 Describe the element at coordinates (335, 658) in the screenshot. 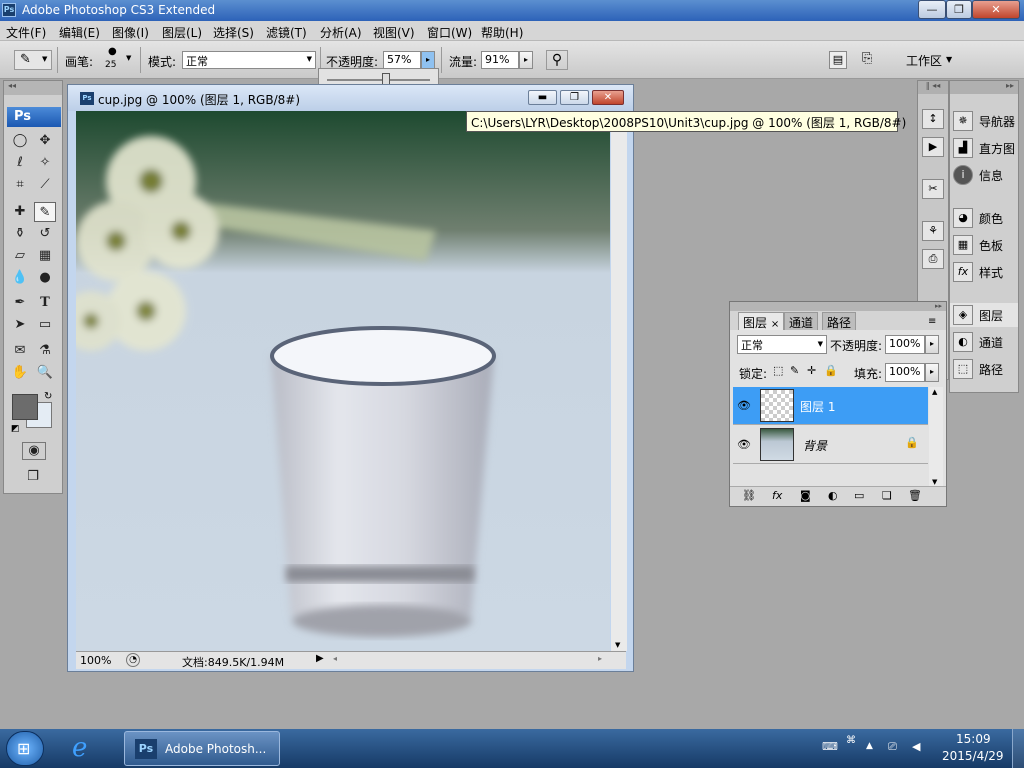

I see `scroll-left-icon: ◂` at that location.